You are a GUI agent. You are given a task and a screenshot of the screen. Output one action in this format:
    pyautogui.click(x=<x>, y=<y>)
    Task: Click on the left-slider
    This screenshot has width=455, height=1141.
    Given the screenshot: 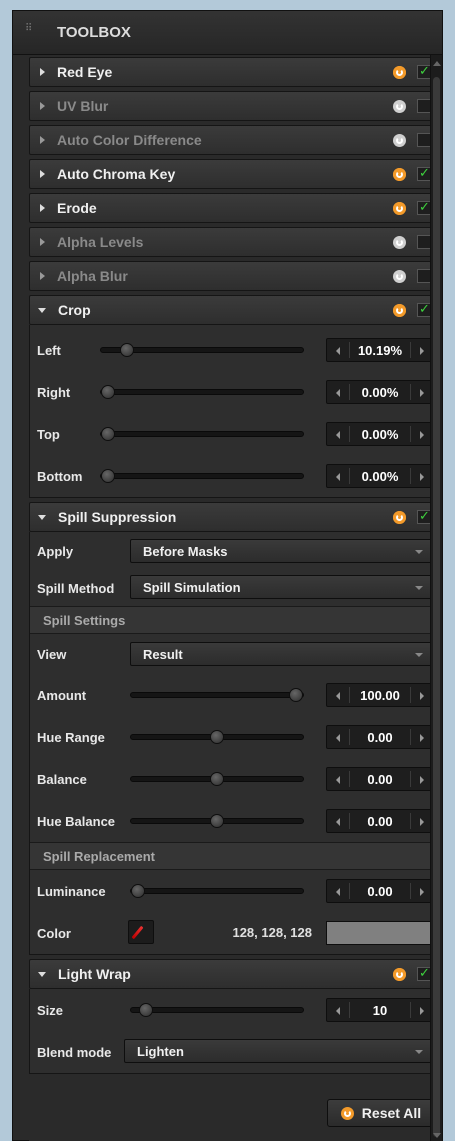 What is the action you would take?
    pyautogui.click(x=202, y=350)
    